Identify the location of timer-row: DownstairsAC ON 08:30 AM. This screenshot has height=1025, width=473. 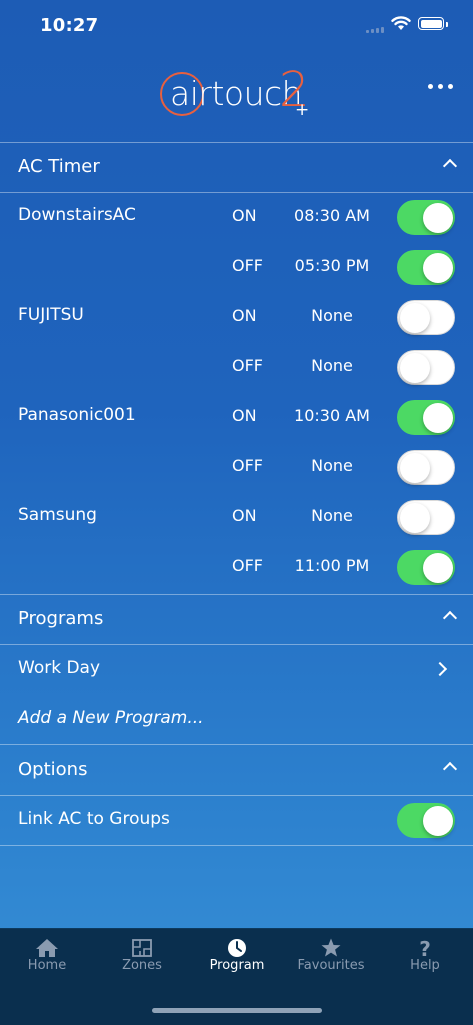
(236, 217).